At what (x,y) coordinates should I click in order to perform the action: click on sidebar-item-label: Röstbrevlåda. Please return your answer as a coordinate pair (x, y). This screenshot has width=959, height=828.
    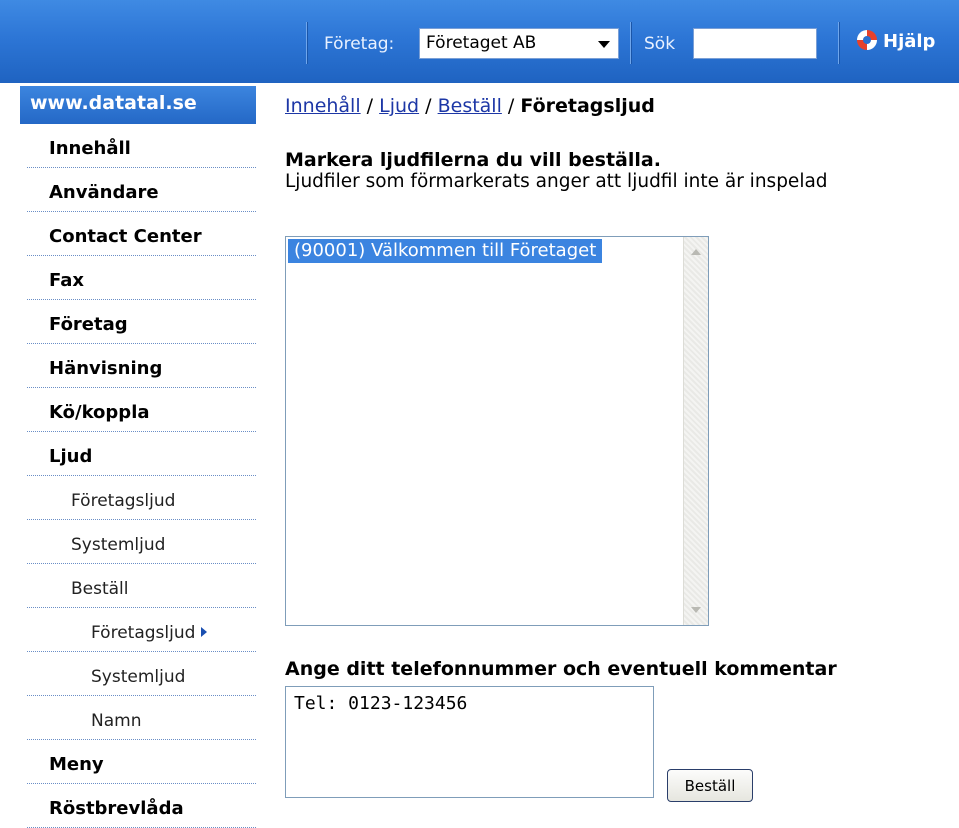
    Looking at the image, I should click on (116, 808).